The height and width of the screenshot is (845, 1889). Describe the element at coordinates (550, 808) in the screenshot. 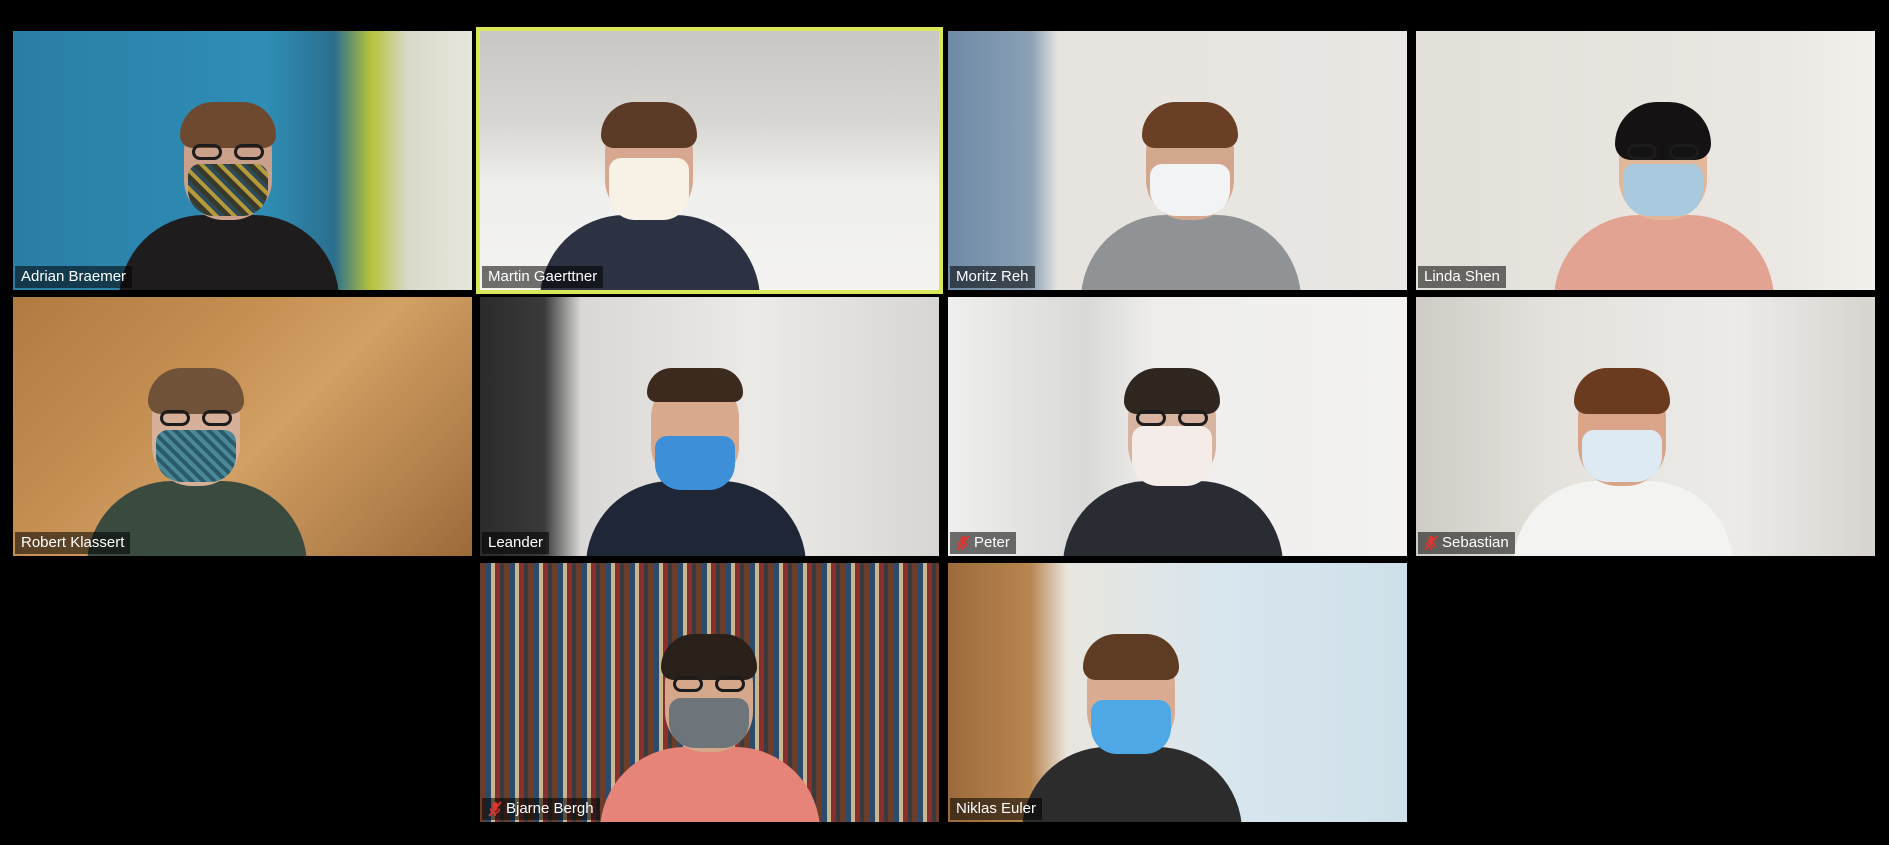

I see `participant-name: Bjarne Bergh` at that location.